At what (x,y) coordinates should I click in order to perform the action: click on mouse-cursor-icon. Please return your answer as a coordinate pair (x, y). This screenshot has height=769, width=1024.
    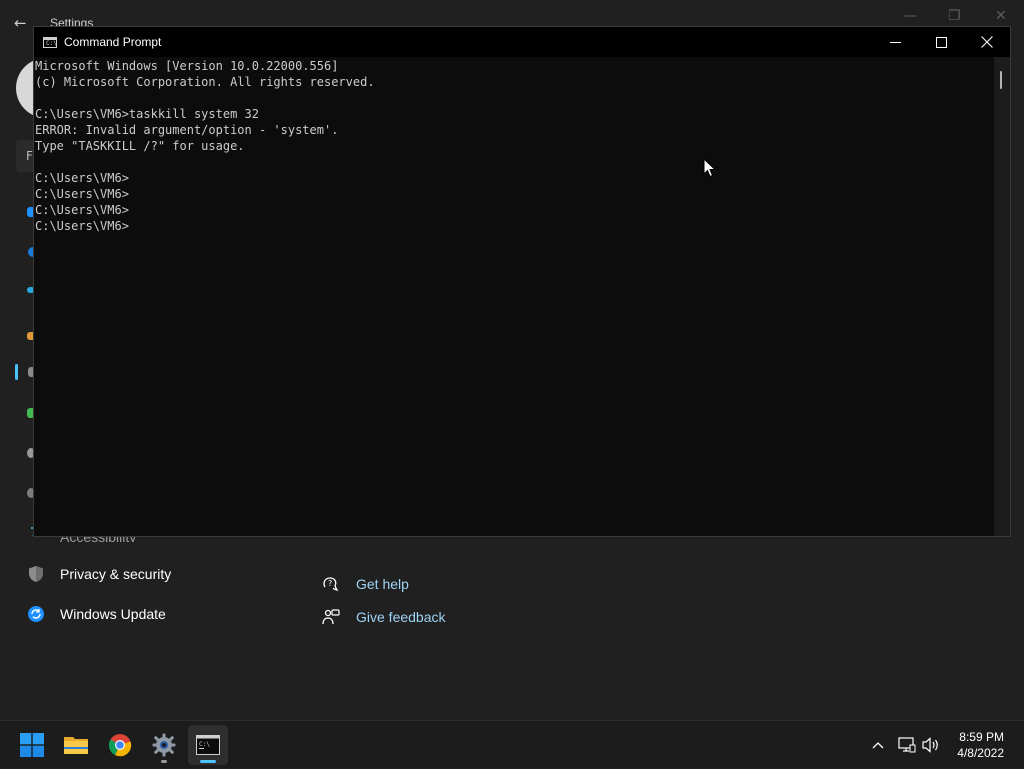
    Looking at the image, I should click on (710, 168).